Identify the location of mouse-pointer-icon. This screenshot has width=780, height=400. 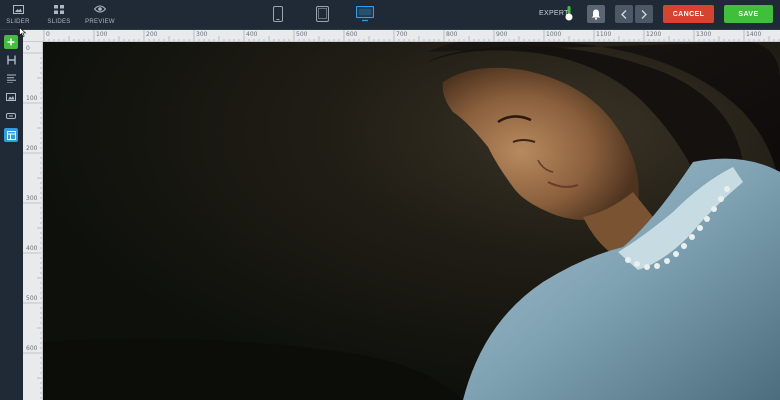
(23, 32).